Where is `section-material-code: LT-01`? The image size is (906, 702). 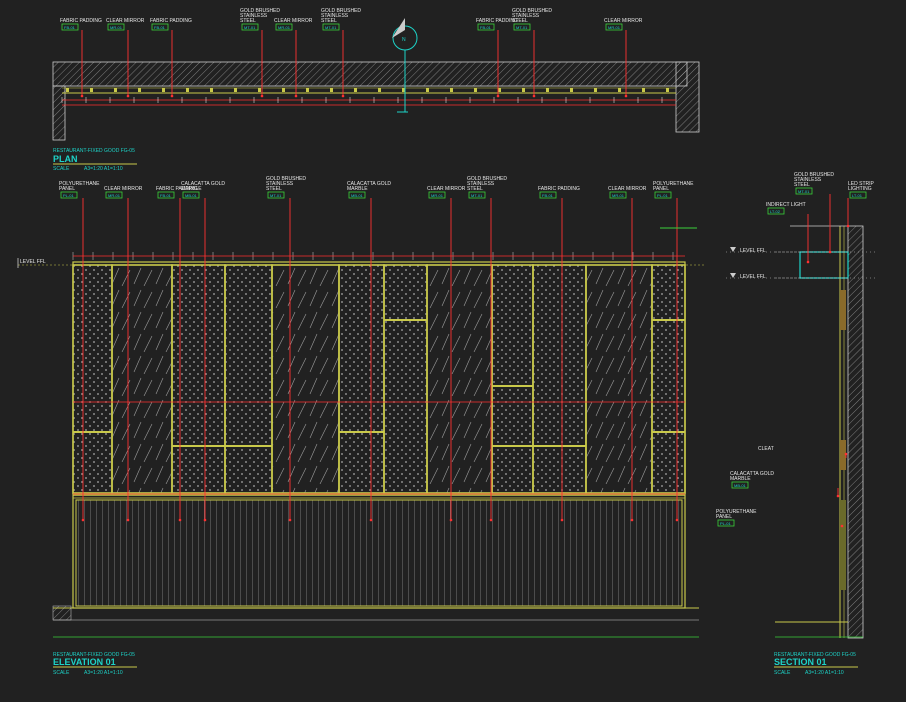 section-material-code: LT-01 is located at coordinates (857, 195).